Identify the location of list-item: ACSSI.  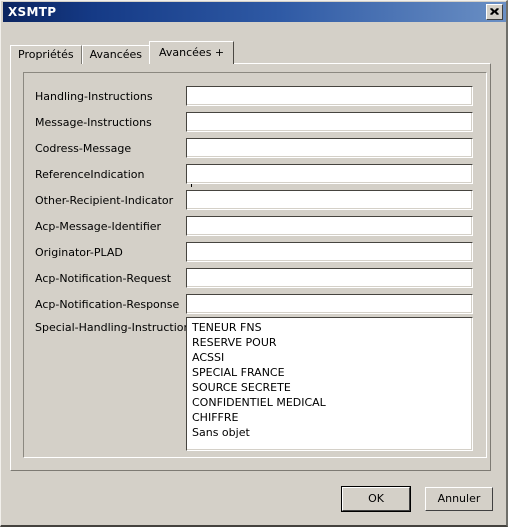
(329, 357).